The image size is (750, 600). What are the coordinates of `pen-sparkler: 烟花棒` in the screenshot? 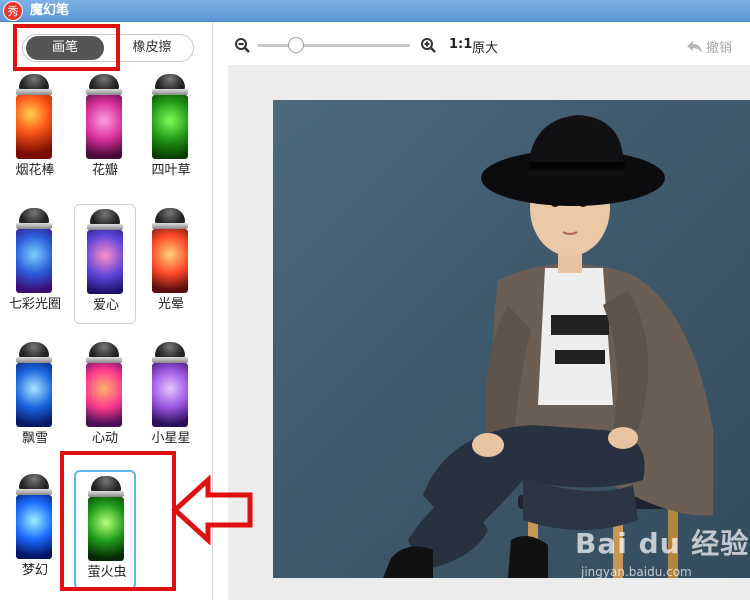 It's located at (35, 130).